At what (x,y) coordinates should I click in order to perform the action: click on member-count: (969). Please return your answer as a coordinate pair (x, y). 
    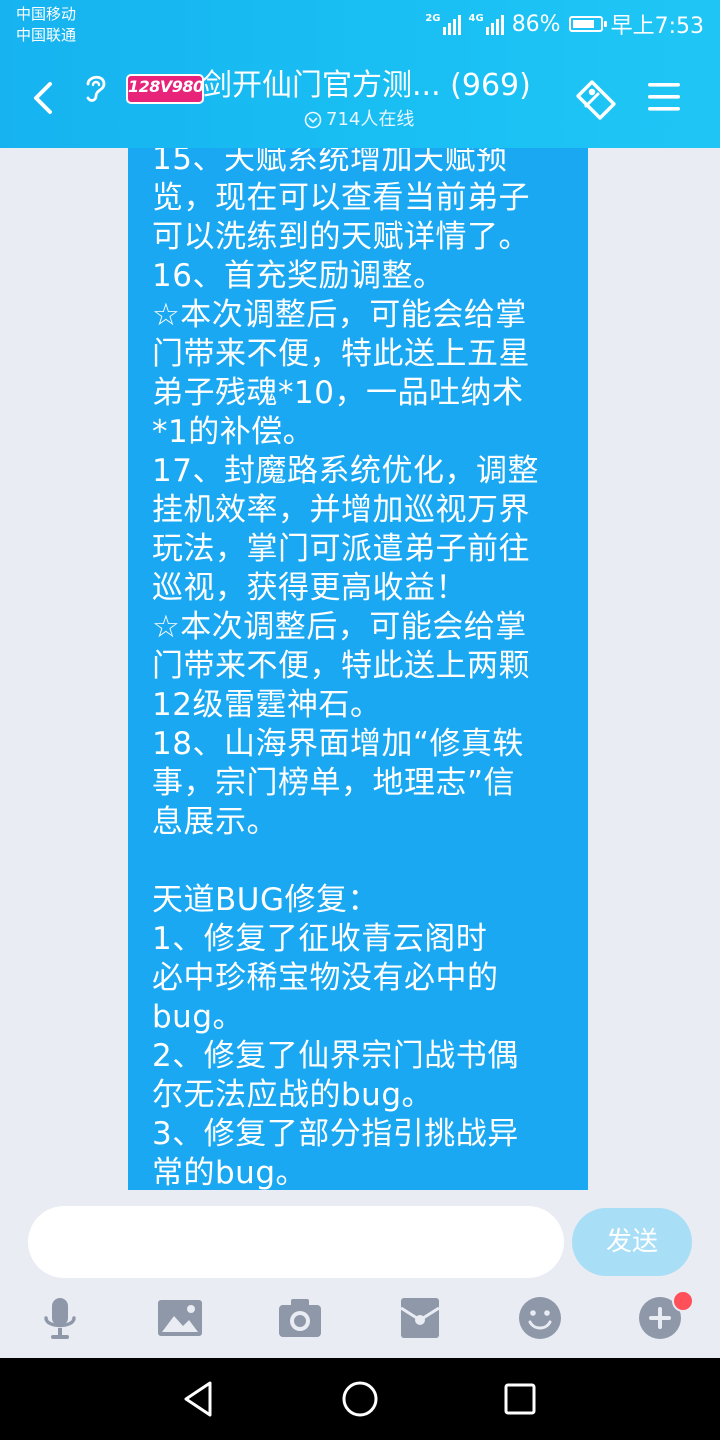
    Looking at the image, I should click on (490, 85).